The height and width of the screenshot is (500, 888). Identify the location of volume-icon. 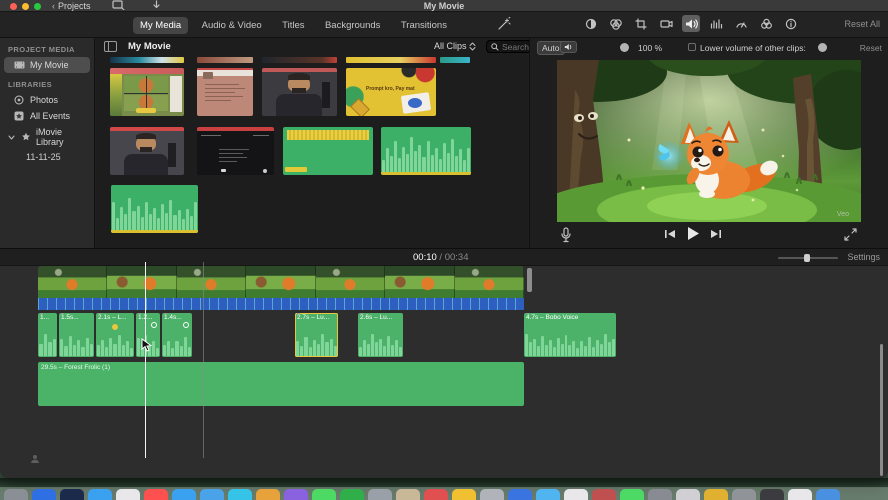
(691, 23).